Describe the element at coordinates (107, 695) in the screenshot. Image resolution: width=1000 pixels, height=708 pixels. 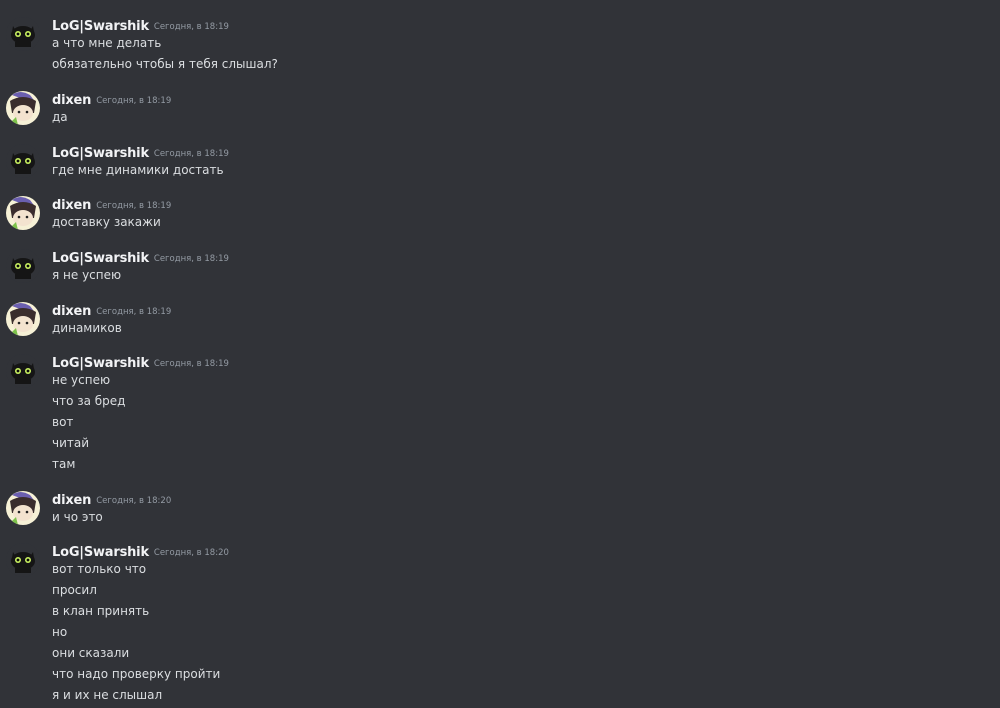
I see `message-text: я и их не слышал` at that location.